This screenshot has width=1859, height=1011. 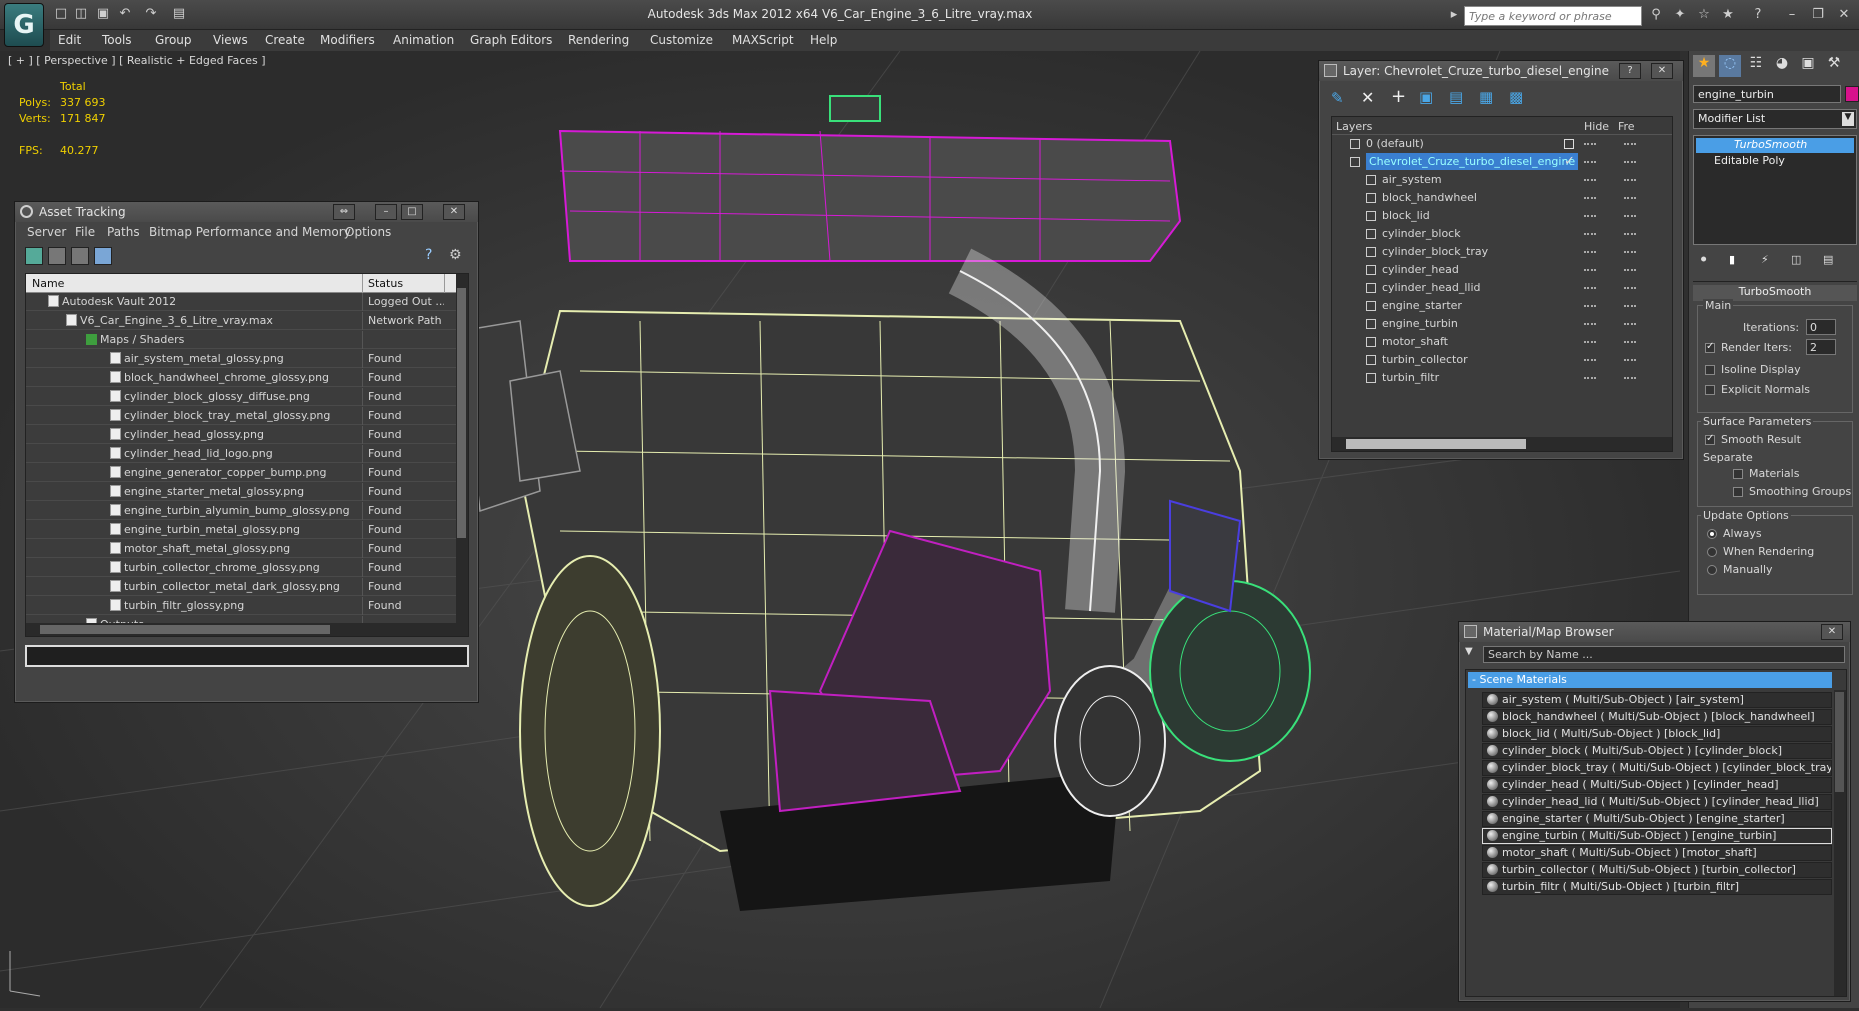 I want to click on current-layer-box, so click(x=1569, y=144).